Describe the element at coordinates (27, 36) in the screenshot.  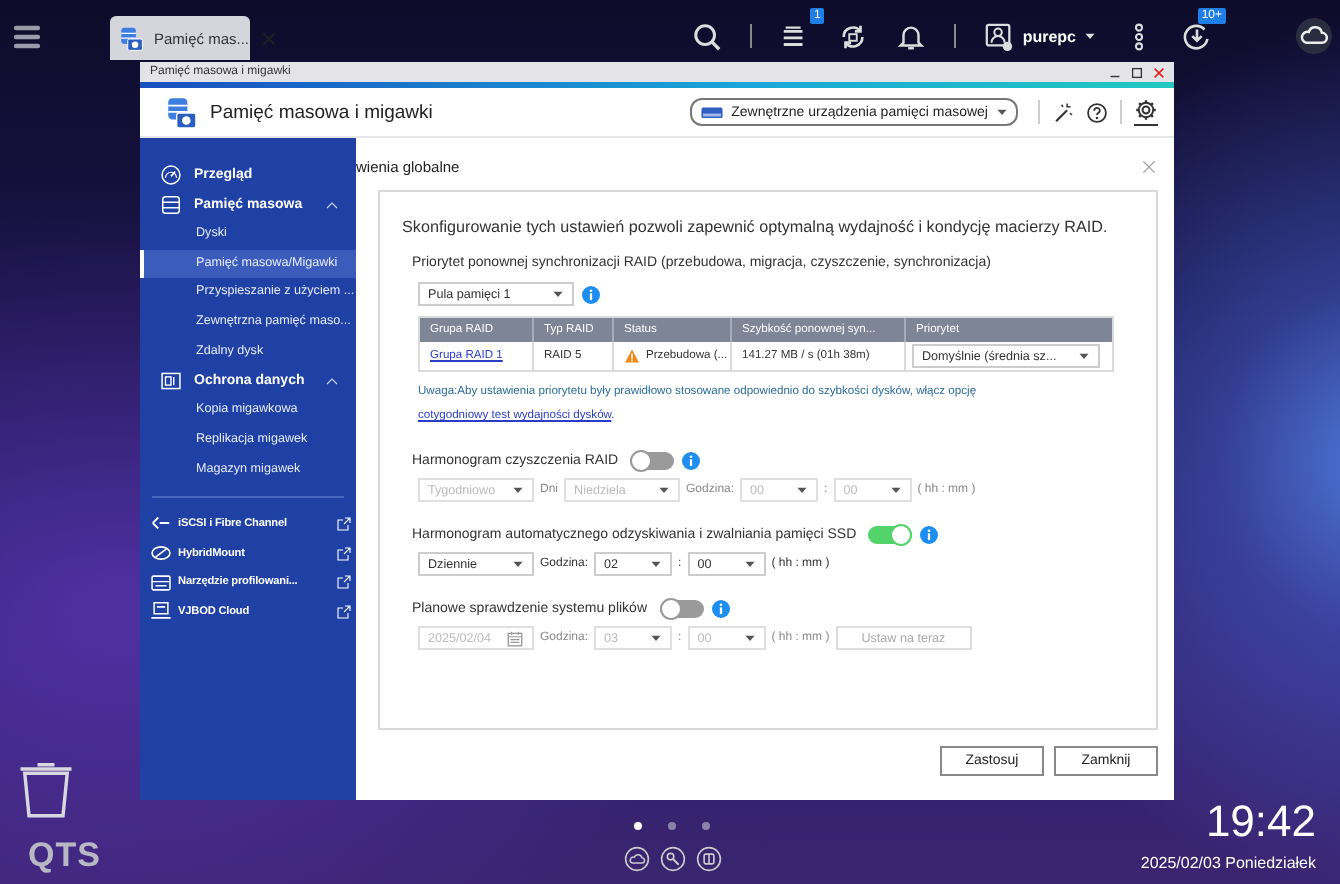
I see `menu-icon` at that location.